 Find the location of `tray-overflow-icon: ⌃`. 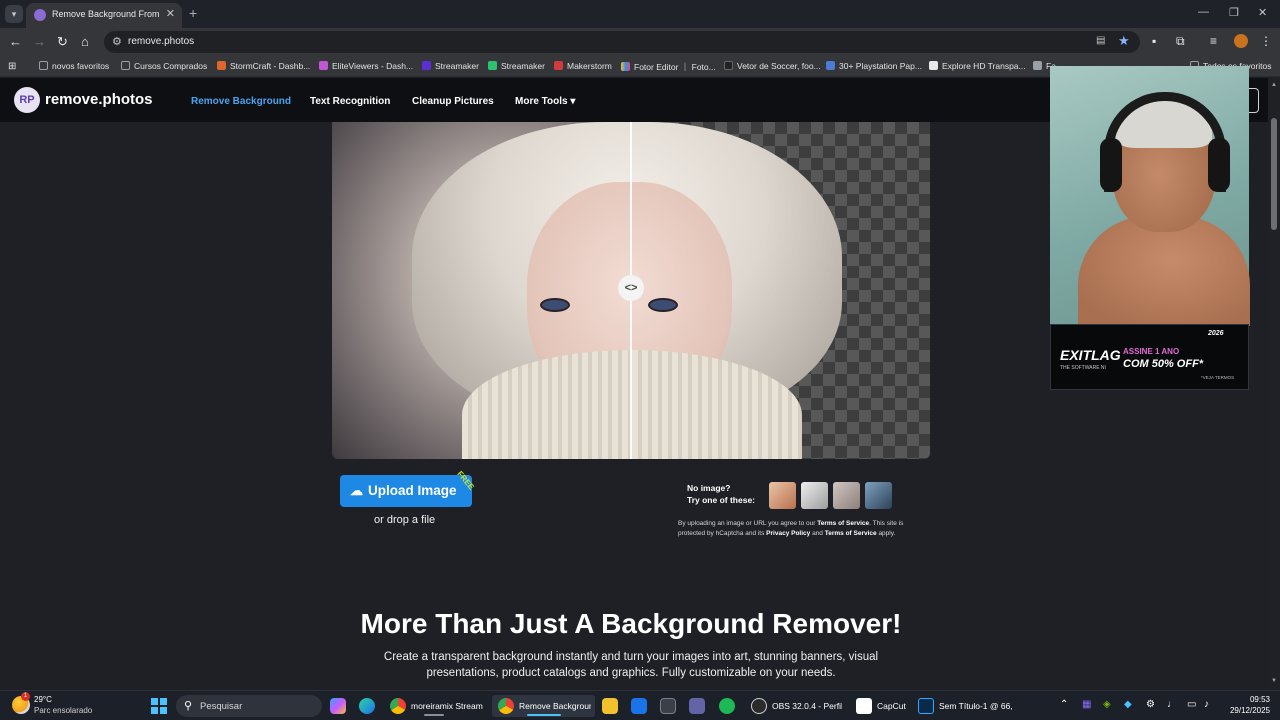

tray-overflow-icon: ⌃ is located at coordinates (1064, 704).